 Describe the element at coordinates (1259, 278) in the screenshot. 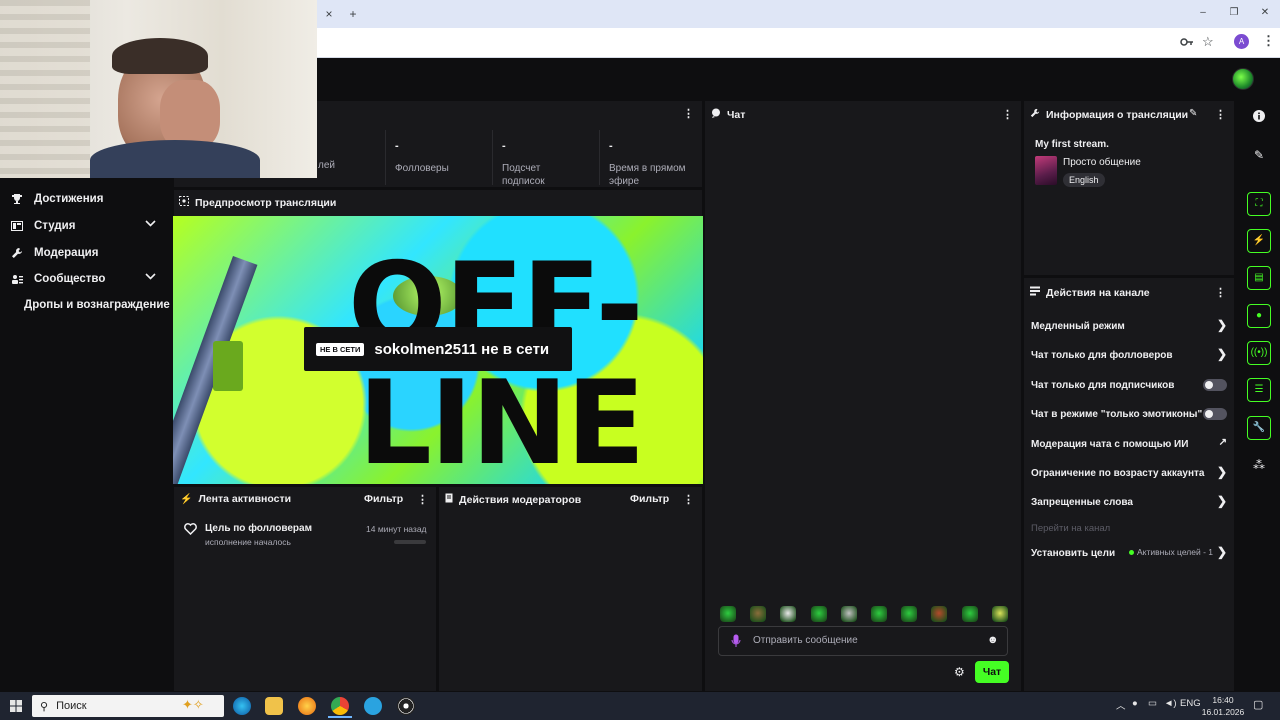

I see `rail-document-icon: ▤` at that location.